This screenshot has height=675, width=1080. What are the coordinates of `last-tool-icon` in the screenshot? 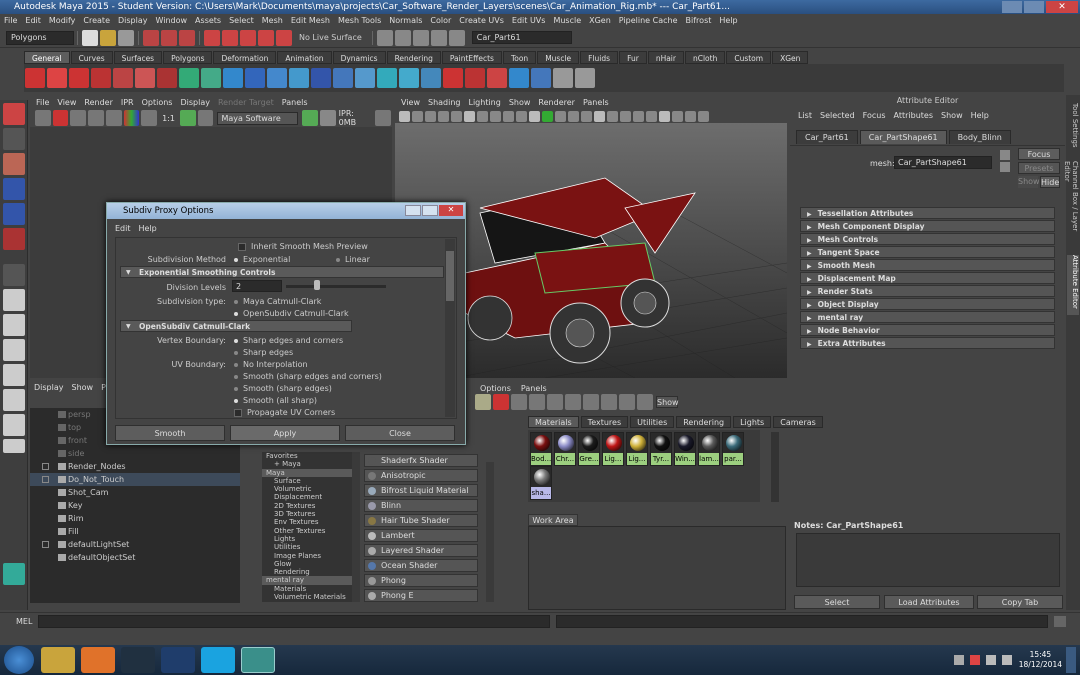 It's located at (14, 275).